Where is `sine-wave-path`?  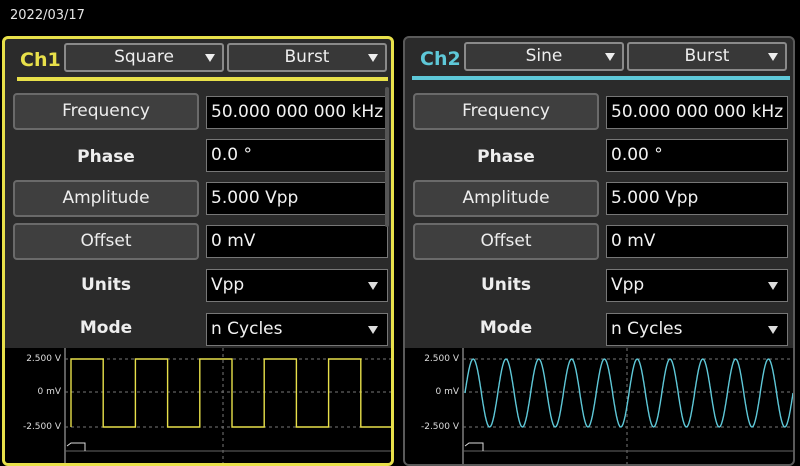
sine-wave-path is located at coordinates (628, 393).